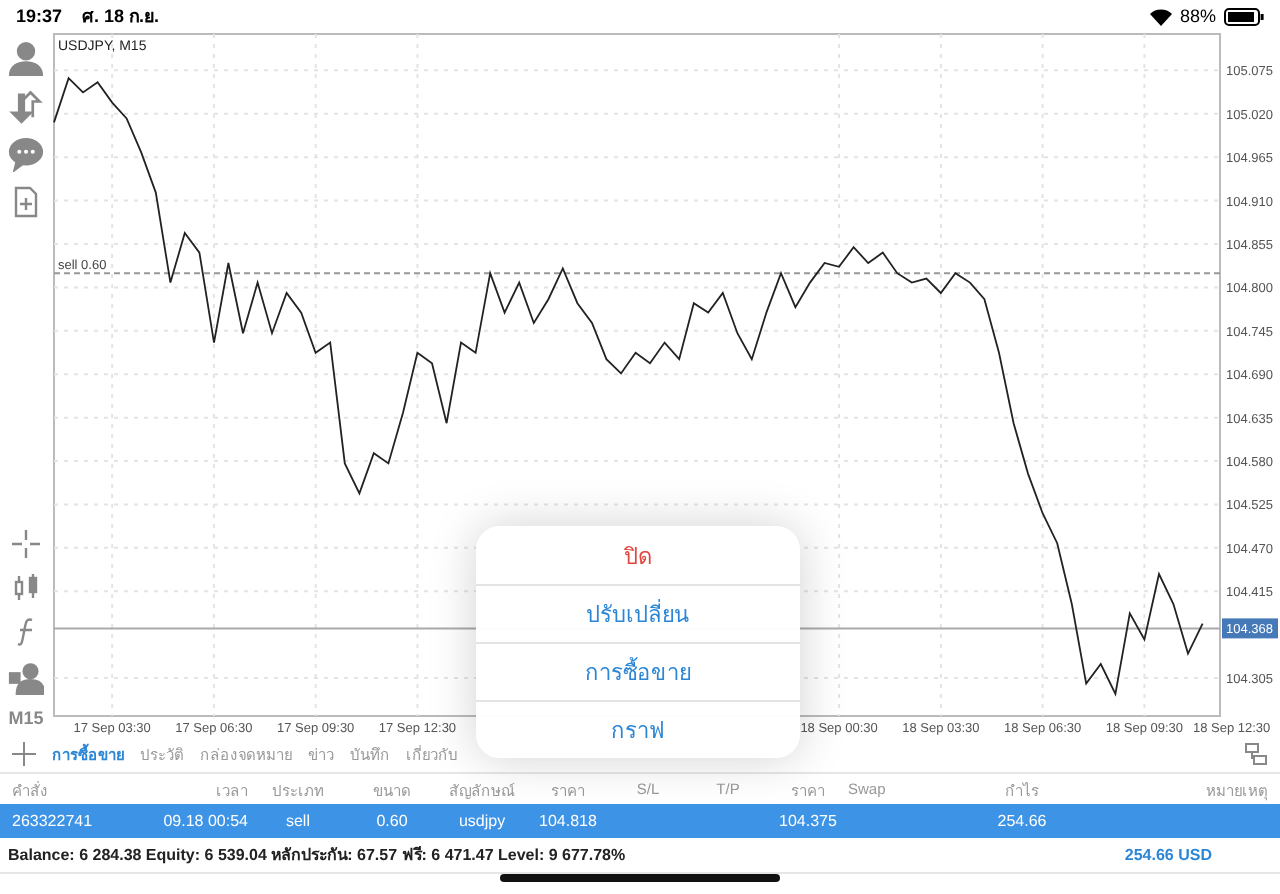 The image size is (1280, 894). What do you see at coordinates (638, 613) in the screenshot?
I see `menu-item: ปรับเปลี่ยน` at bounding box center [638, 613].